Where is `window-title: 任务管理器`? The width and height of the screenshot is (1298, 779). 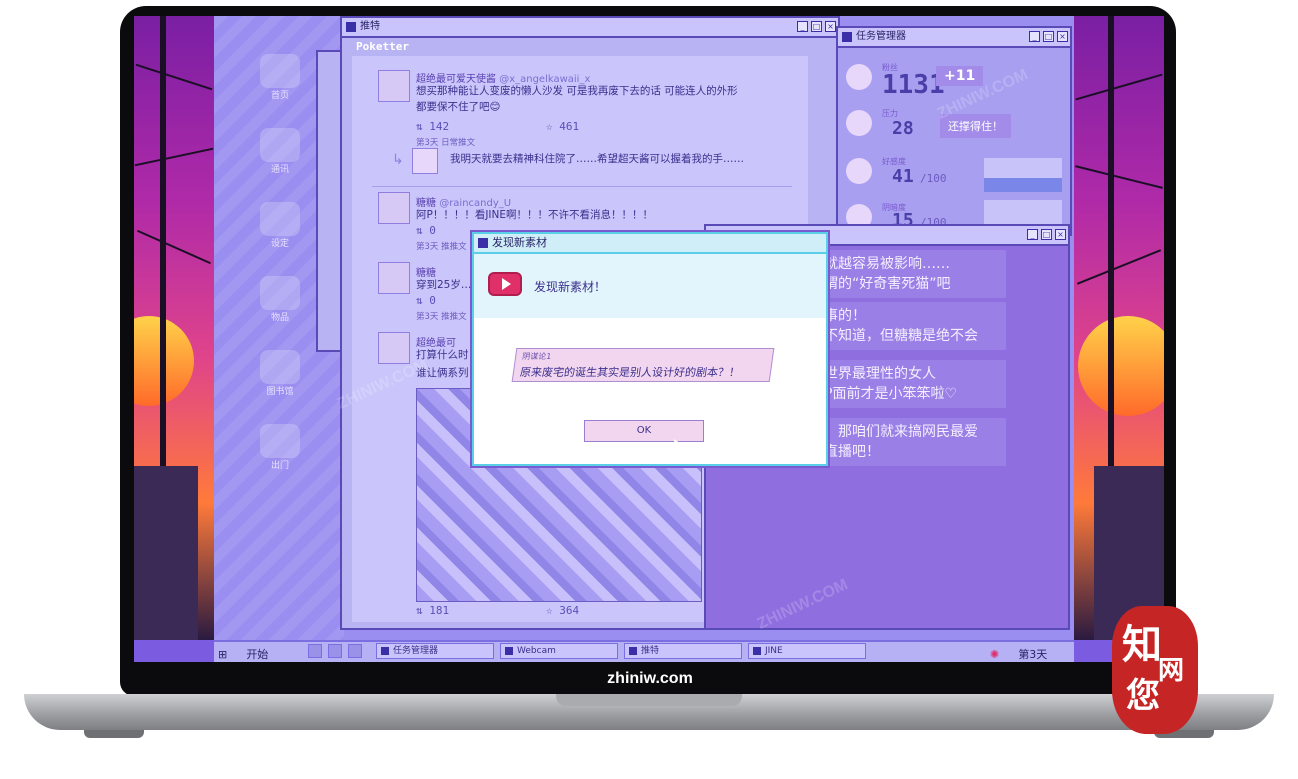 window-title: 任务管理器 is located at coordinates (881, 36).